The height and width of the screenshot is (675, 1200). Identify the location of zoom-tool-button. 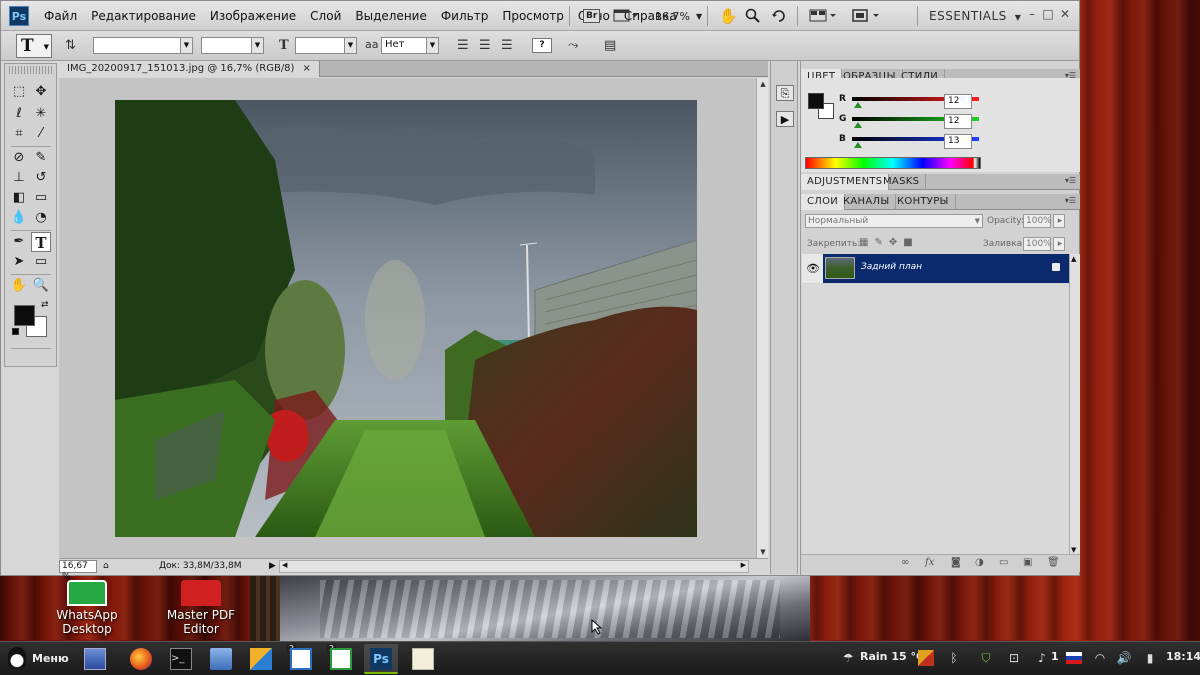
(753, 16).